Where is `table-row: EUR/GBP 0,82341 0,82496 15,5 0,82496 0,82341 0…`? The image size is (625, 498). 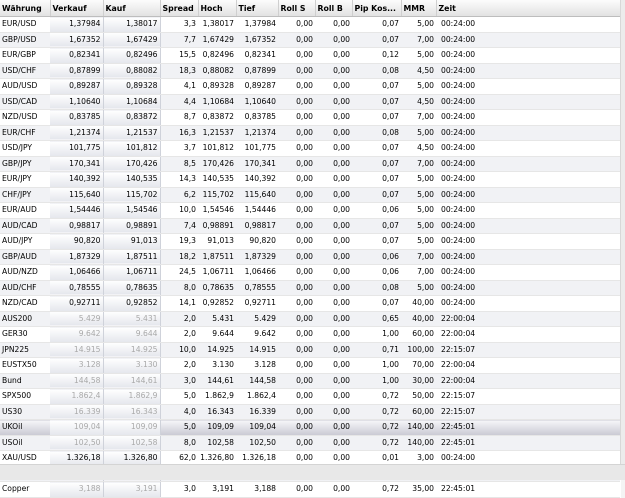
table-row: EUR/GBP 0,82341 0,82496 15,5 0,82496 0,82341 0… is located at coordinates (310, 55).